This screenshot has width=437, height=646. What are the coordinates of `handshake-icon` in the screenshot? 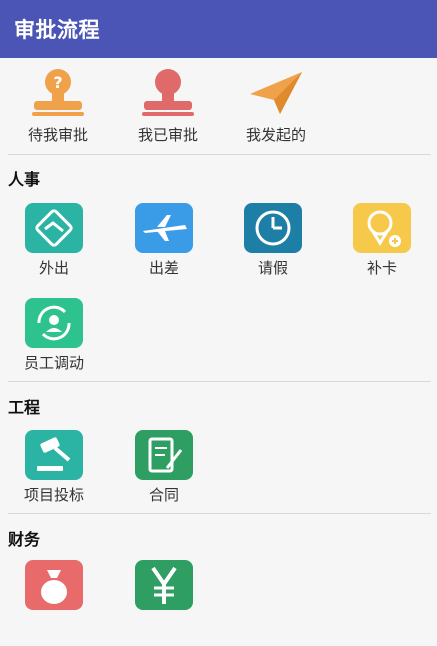 It's located at (54, 228).